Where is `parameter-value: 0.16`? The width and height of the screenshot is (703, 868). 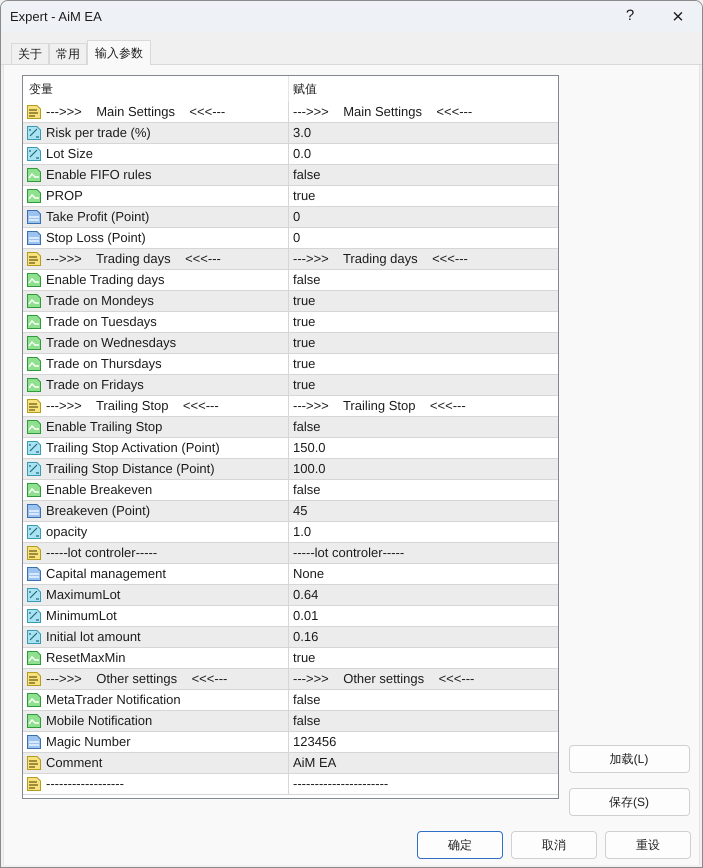 parameter-value: 0.16 is located at coordinates (305, 637).